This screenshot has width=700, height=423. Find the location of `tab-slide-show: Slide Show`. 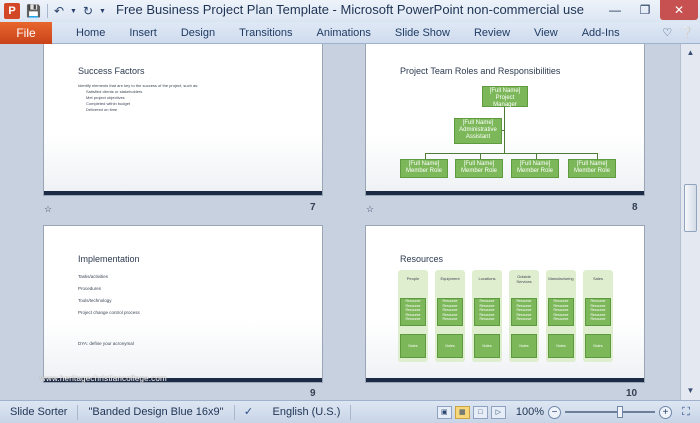

tab-slide-show: Slide Show is located at coordinates (422, 33).